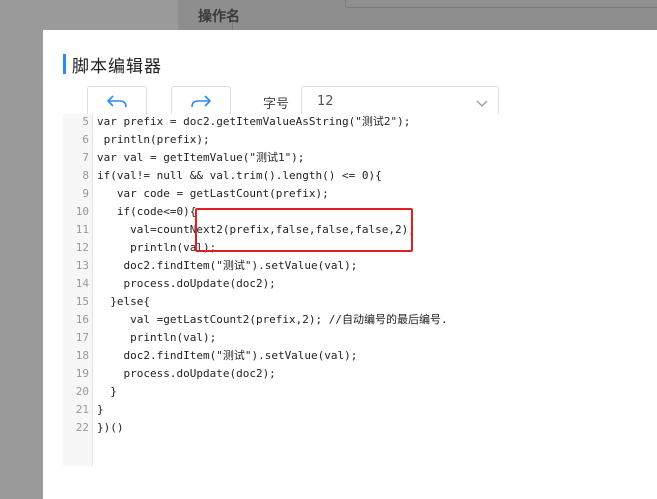 This screenshot has width=657, height=499. What do you see at coordinates (82, 247) in the screenshot?
I see `line-number: 12` at bounding box center [82, 247].